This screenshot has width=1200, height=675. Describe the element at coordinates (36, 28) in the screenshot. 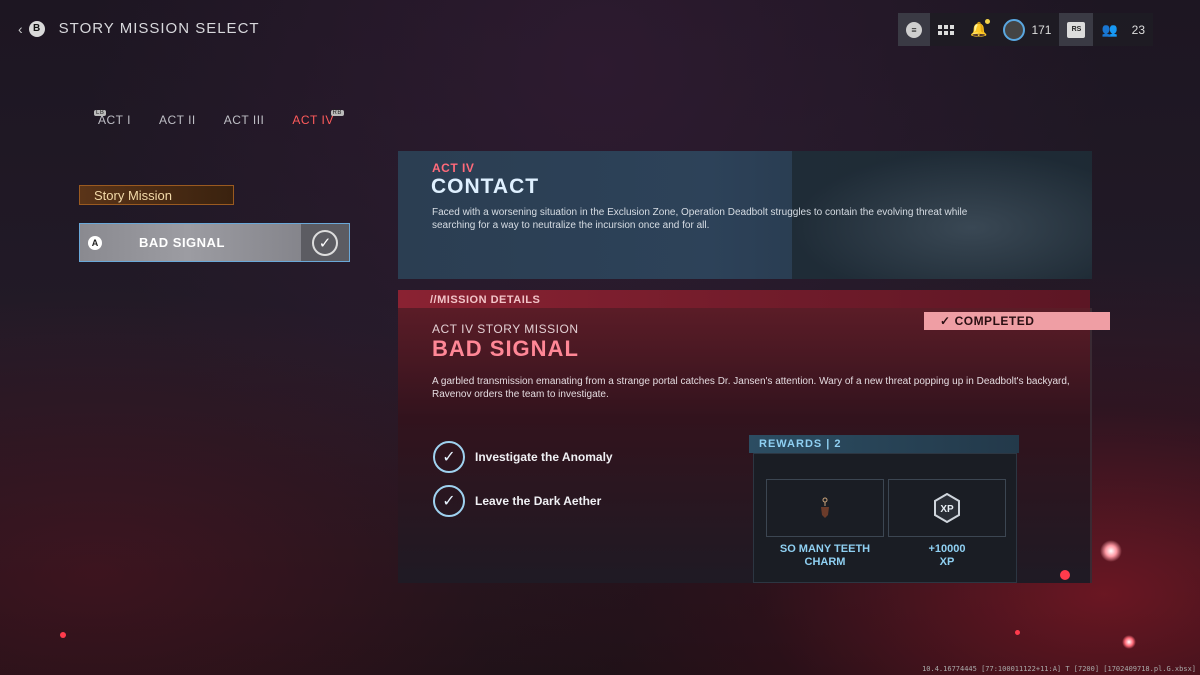

I see `b-button-icon: B` at that location.